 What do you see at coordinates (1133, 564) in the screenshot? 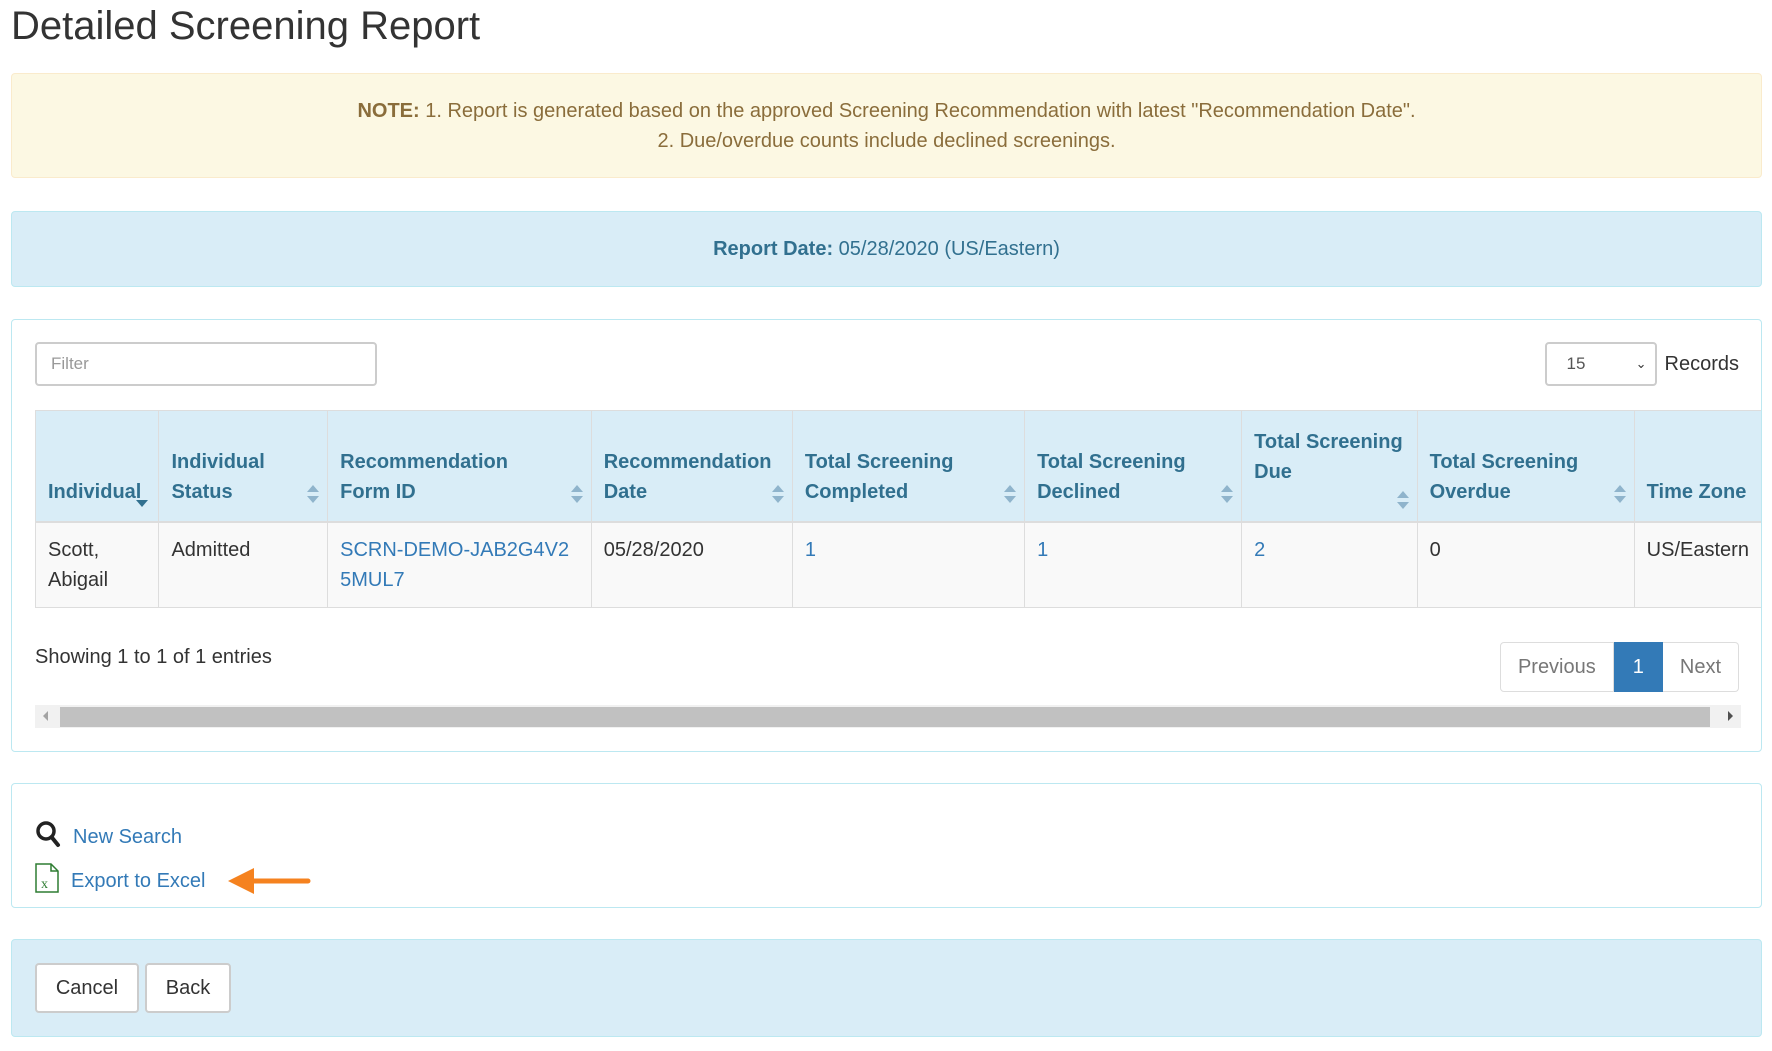
I see `cell-declined-link: 1` at bounding box center [1133, 564].